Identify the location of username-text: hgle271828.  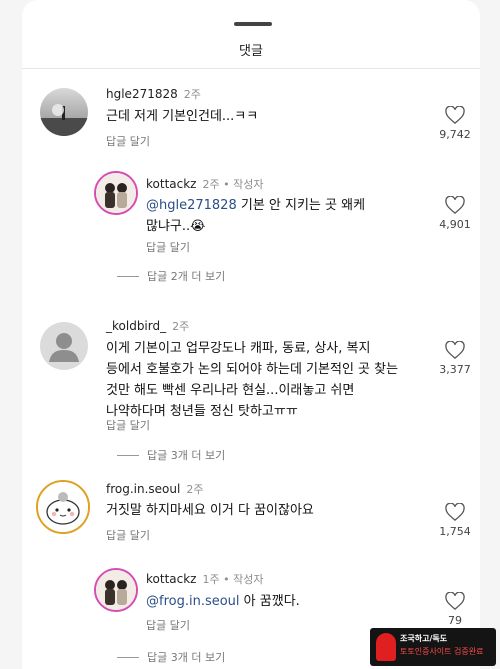
(142, 94).